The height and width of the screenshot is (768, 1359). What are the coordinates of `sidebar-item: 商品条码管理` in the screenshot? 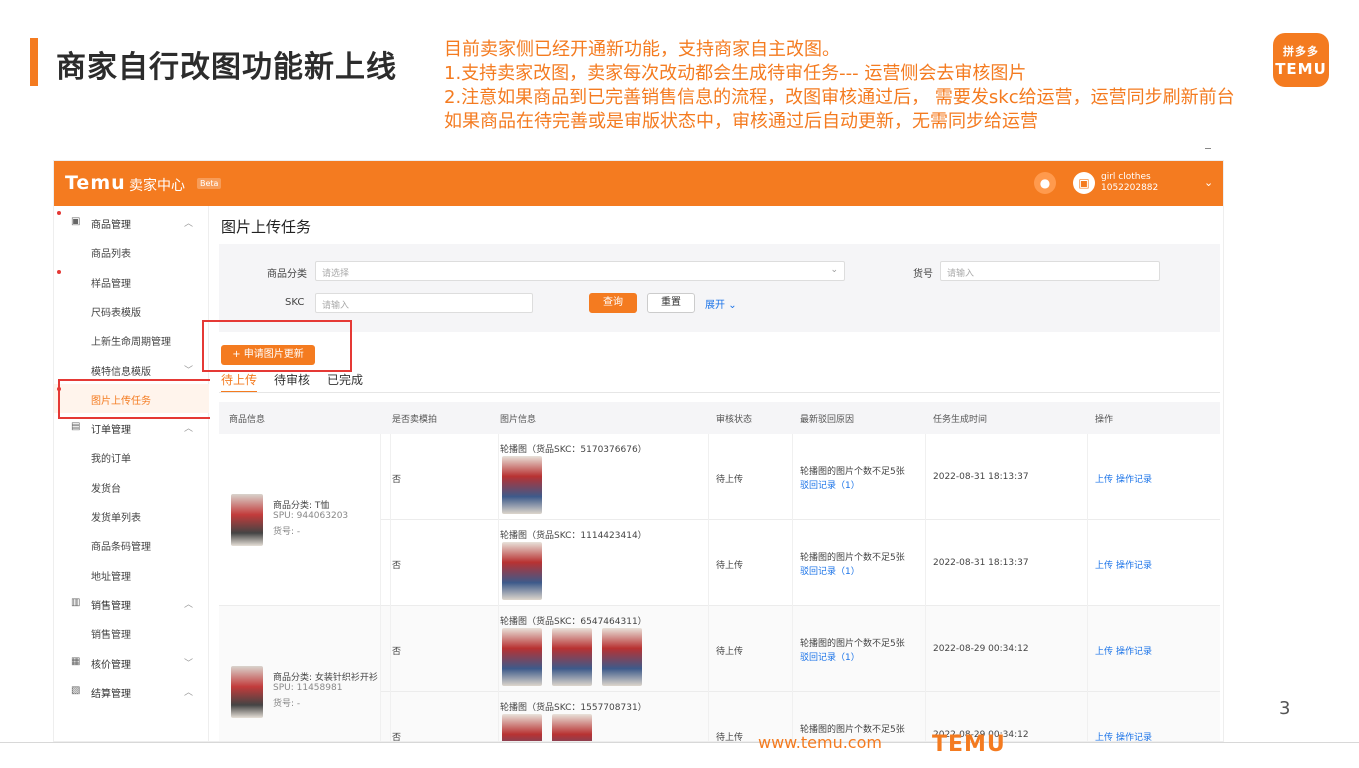 It's located at (131, 544).